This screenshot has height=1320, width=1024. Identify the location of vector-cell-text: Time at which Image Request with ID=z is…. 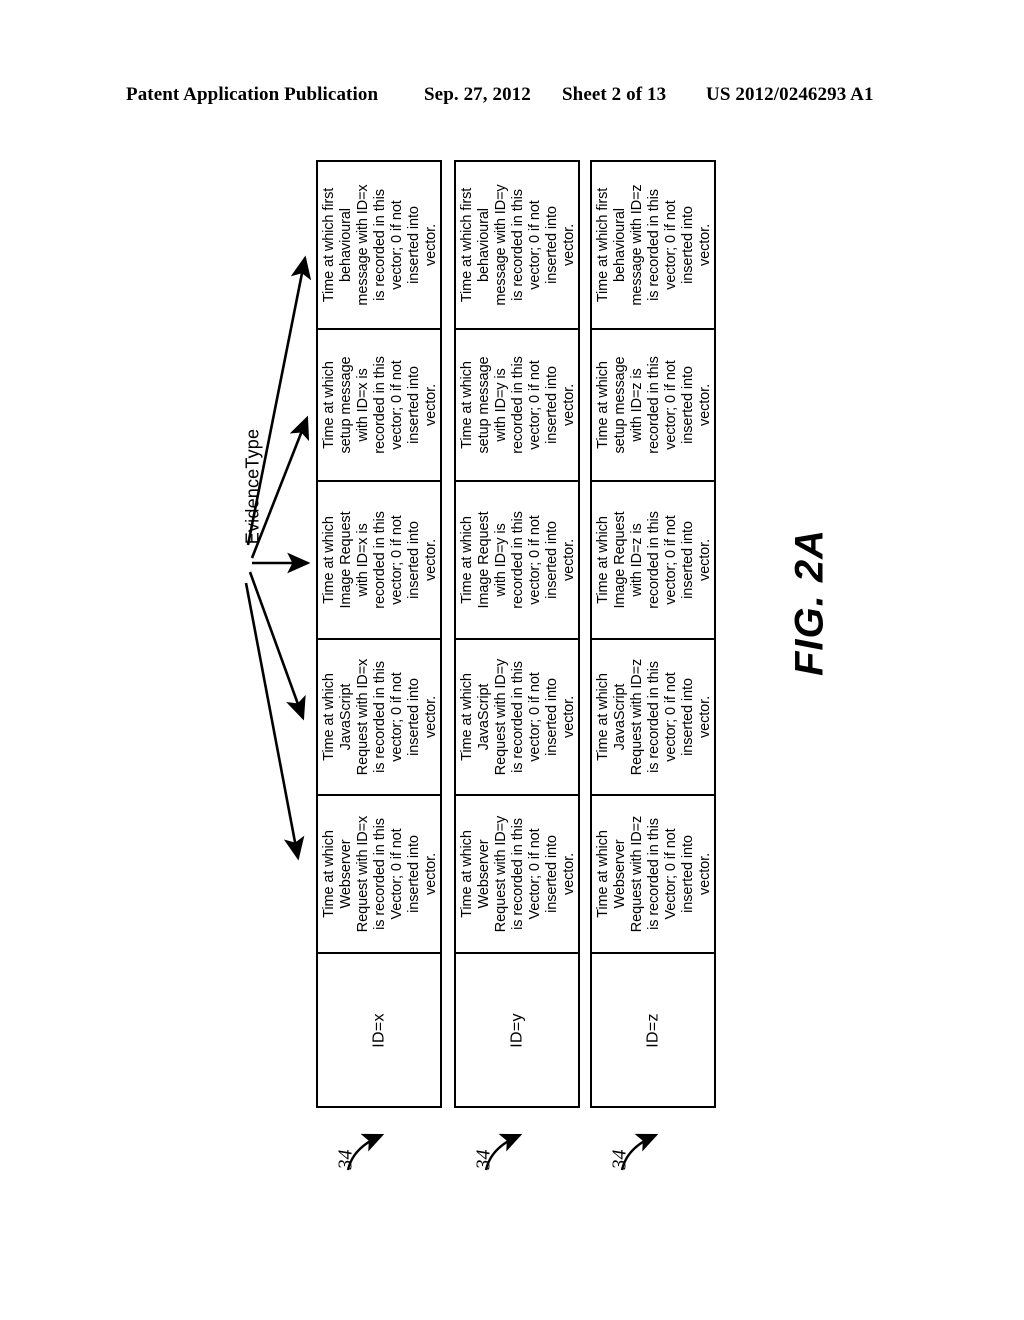
(654, 560).